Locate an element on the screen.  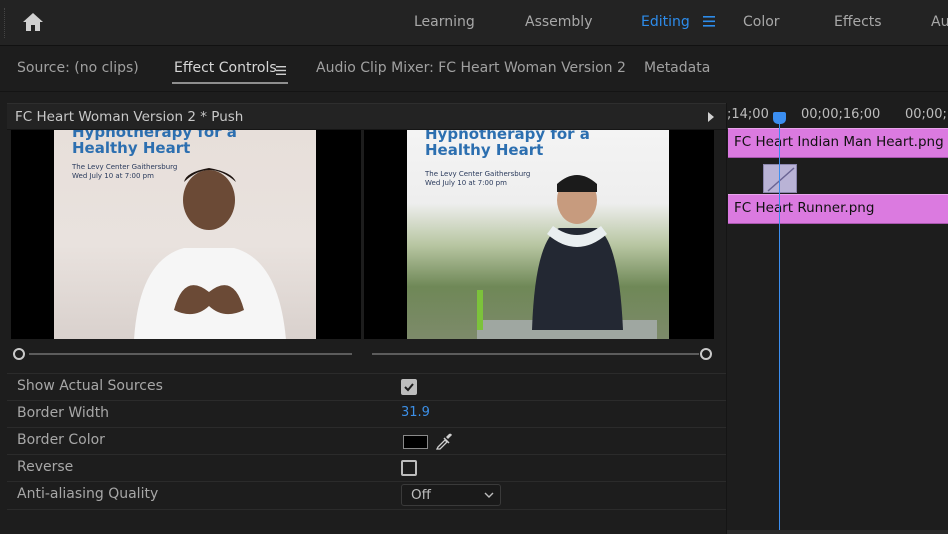
prop-show-actual-sources: Show Actual Sources is located at coordinates (367, 386).